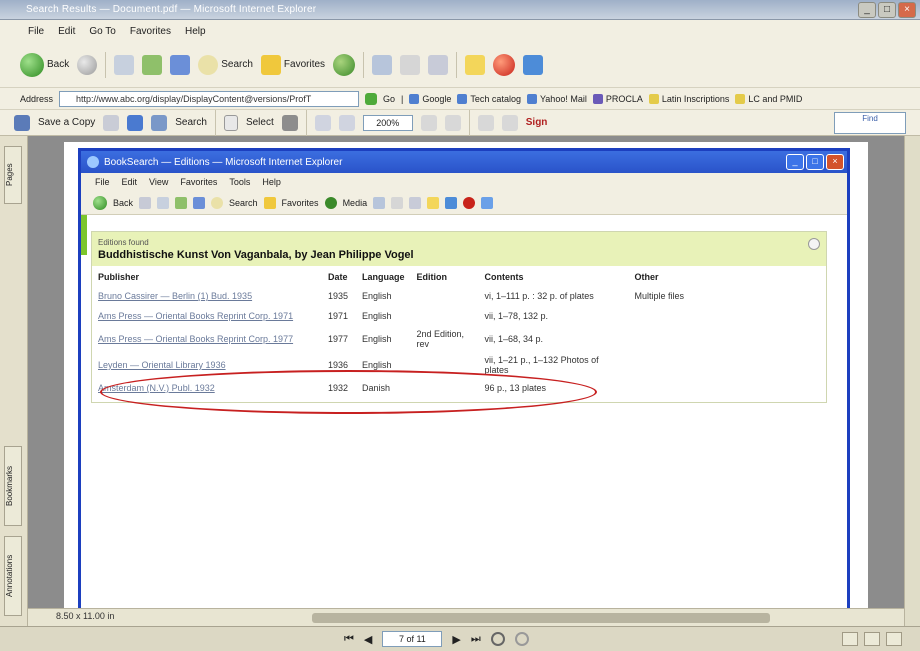 The image size is (920, 651). Describe the element at coordinates (476, 639) in the screenshot. I see `last-page-button: ⏭` at that location.